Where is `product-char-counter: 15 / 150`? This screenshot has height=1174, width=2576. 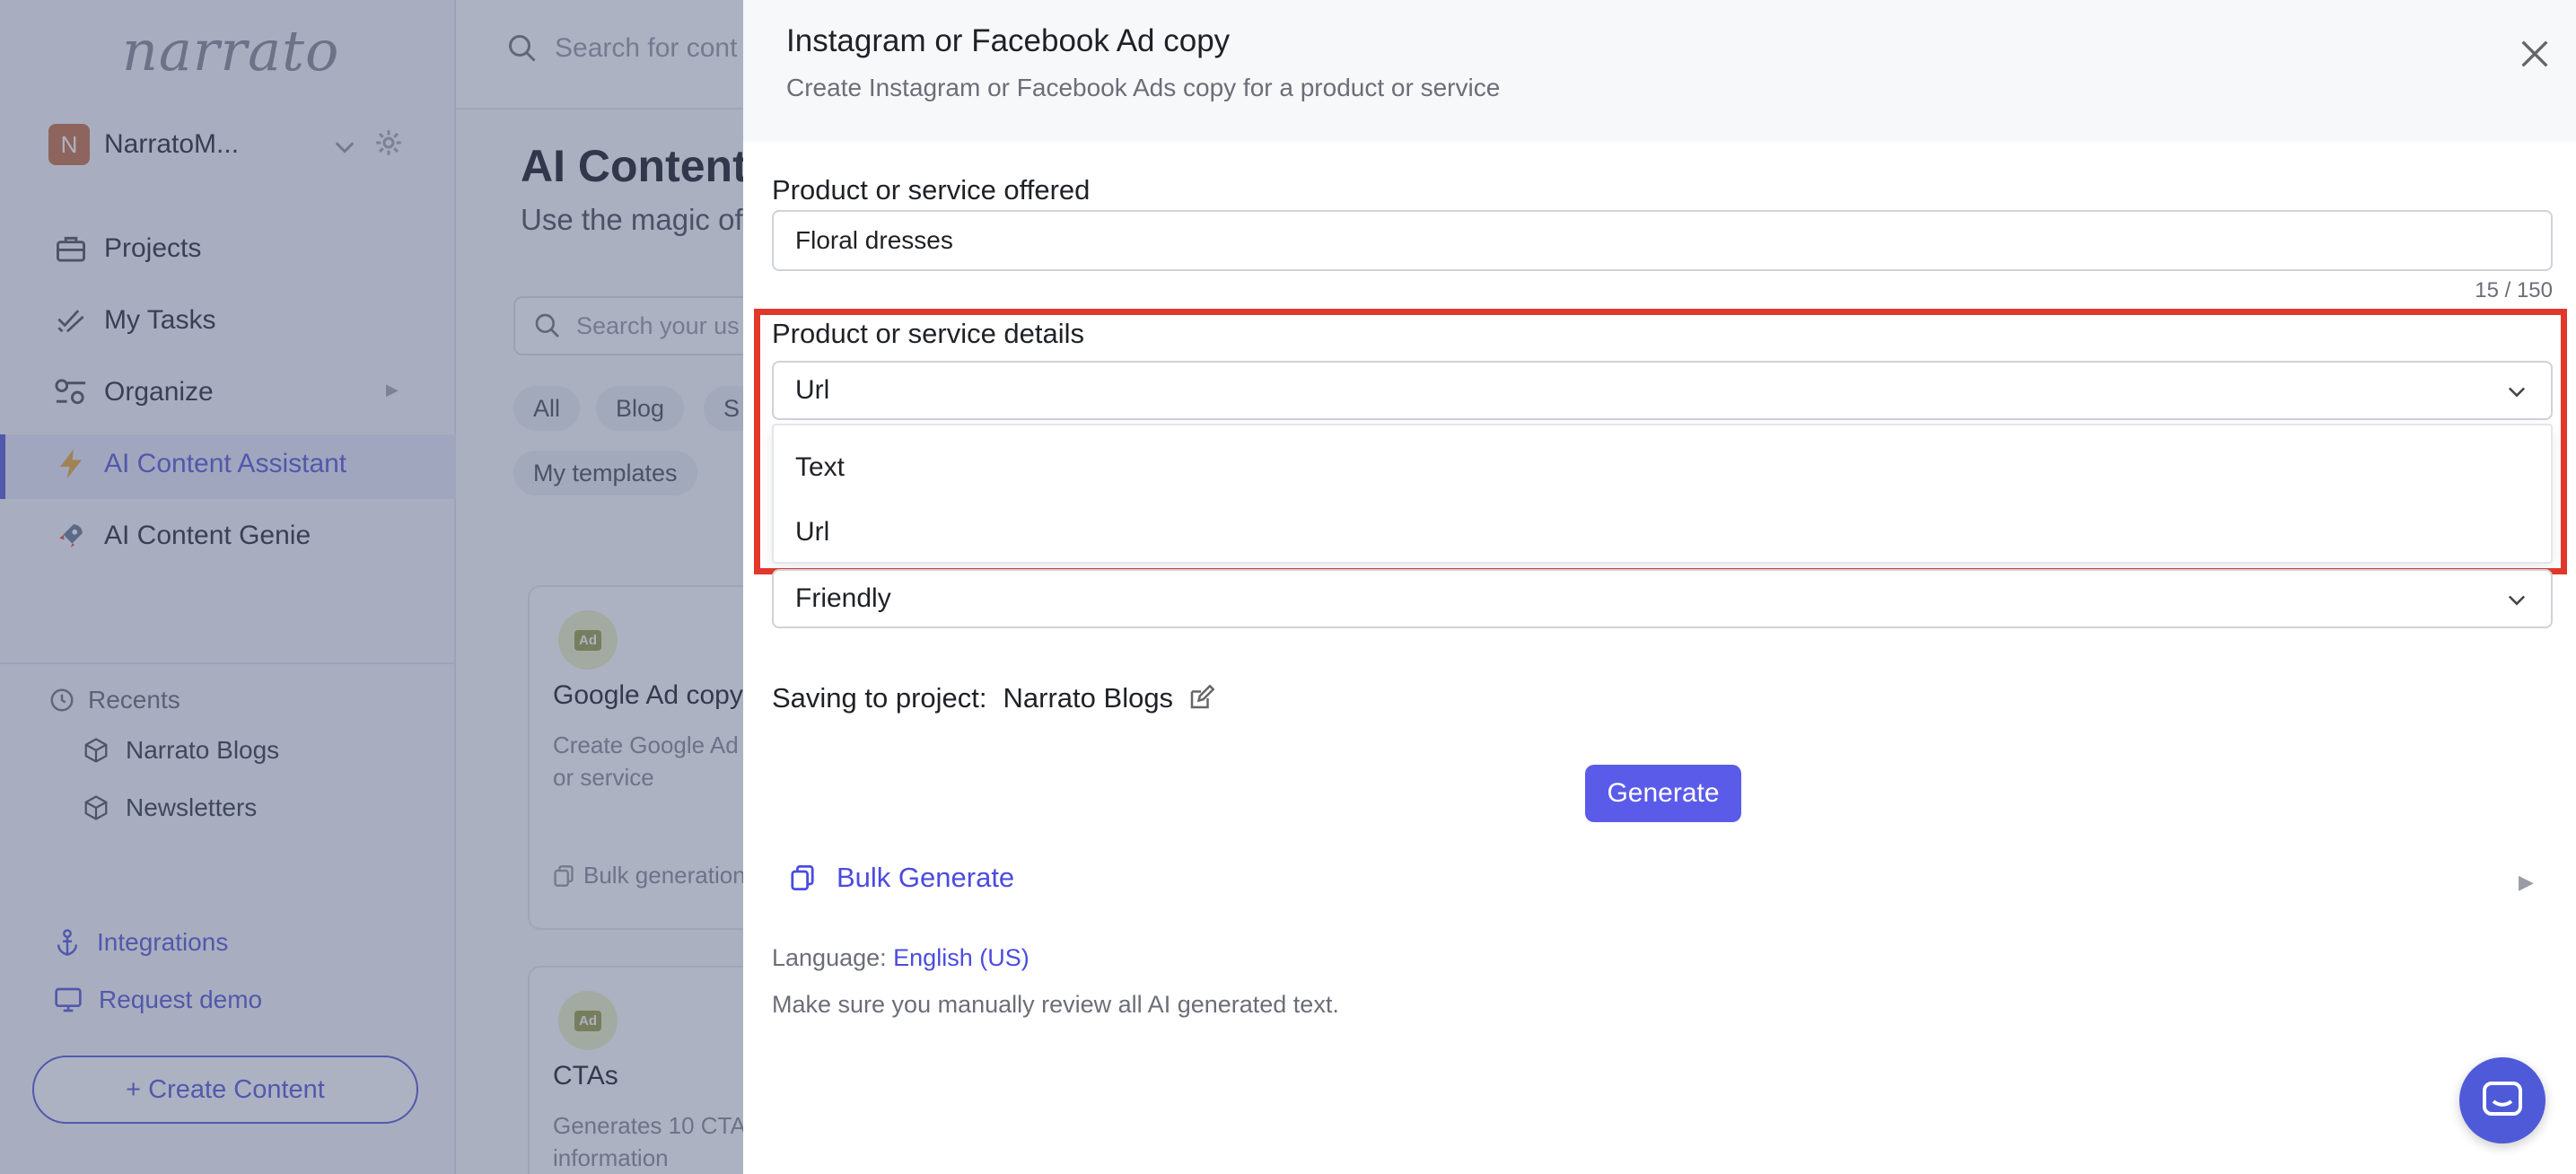 product-char-counter: 15 / 150 is located at coordinates (2514, 290).